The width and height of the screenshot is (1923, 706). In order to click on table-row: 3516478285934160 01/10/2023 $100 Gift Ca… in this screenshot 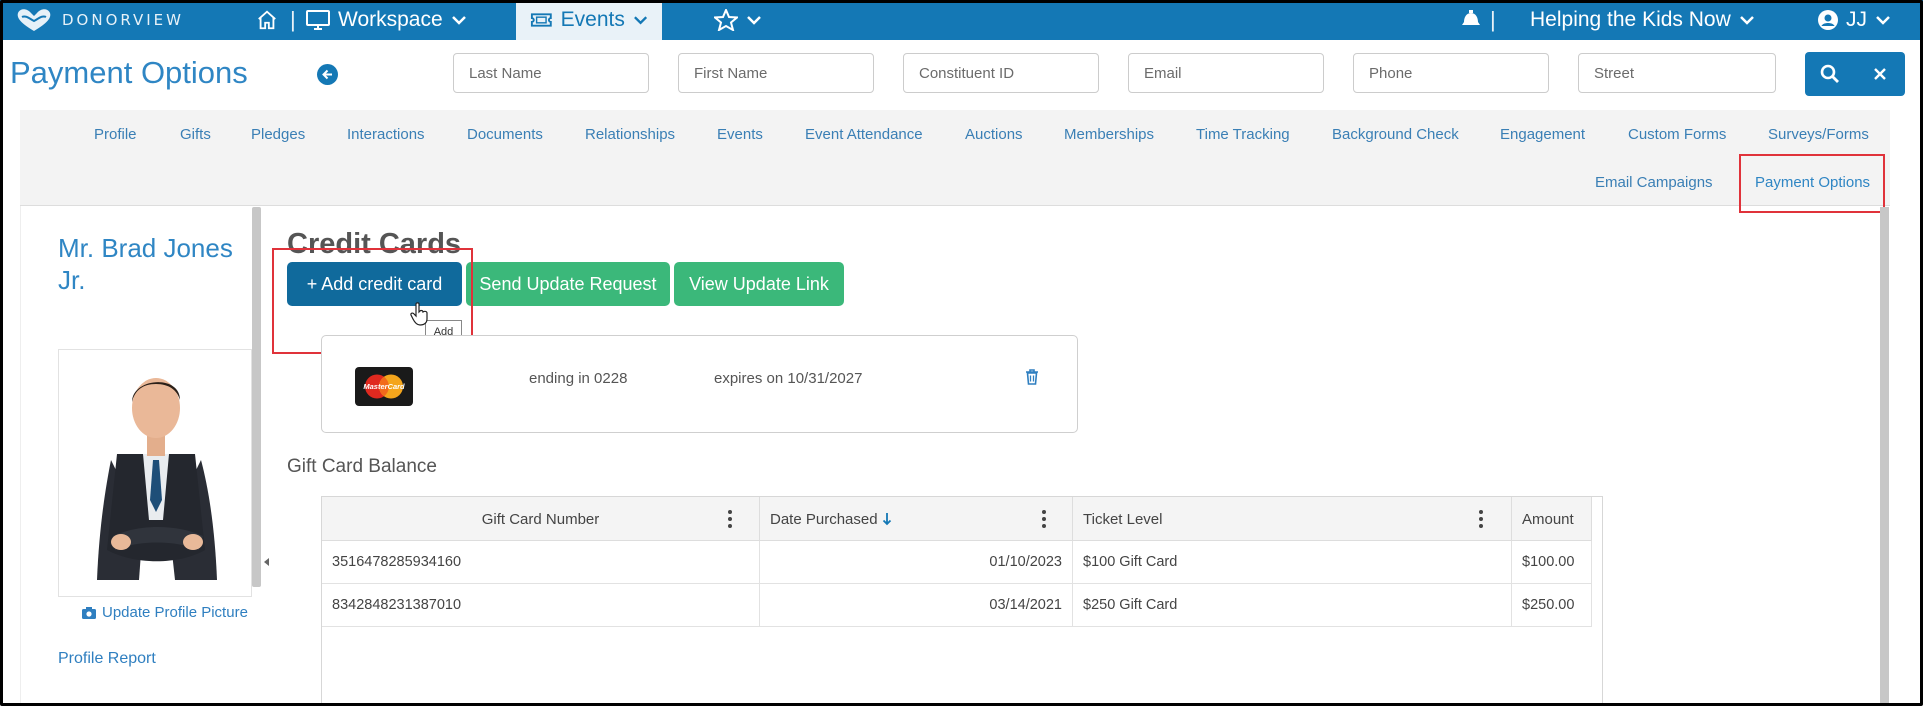, I will do `click(957, 562)`.